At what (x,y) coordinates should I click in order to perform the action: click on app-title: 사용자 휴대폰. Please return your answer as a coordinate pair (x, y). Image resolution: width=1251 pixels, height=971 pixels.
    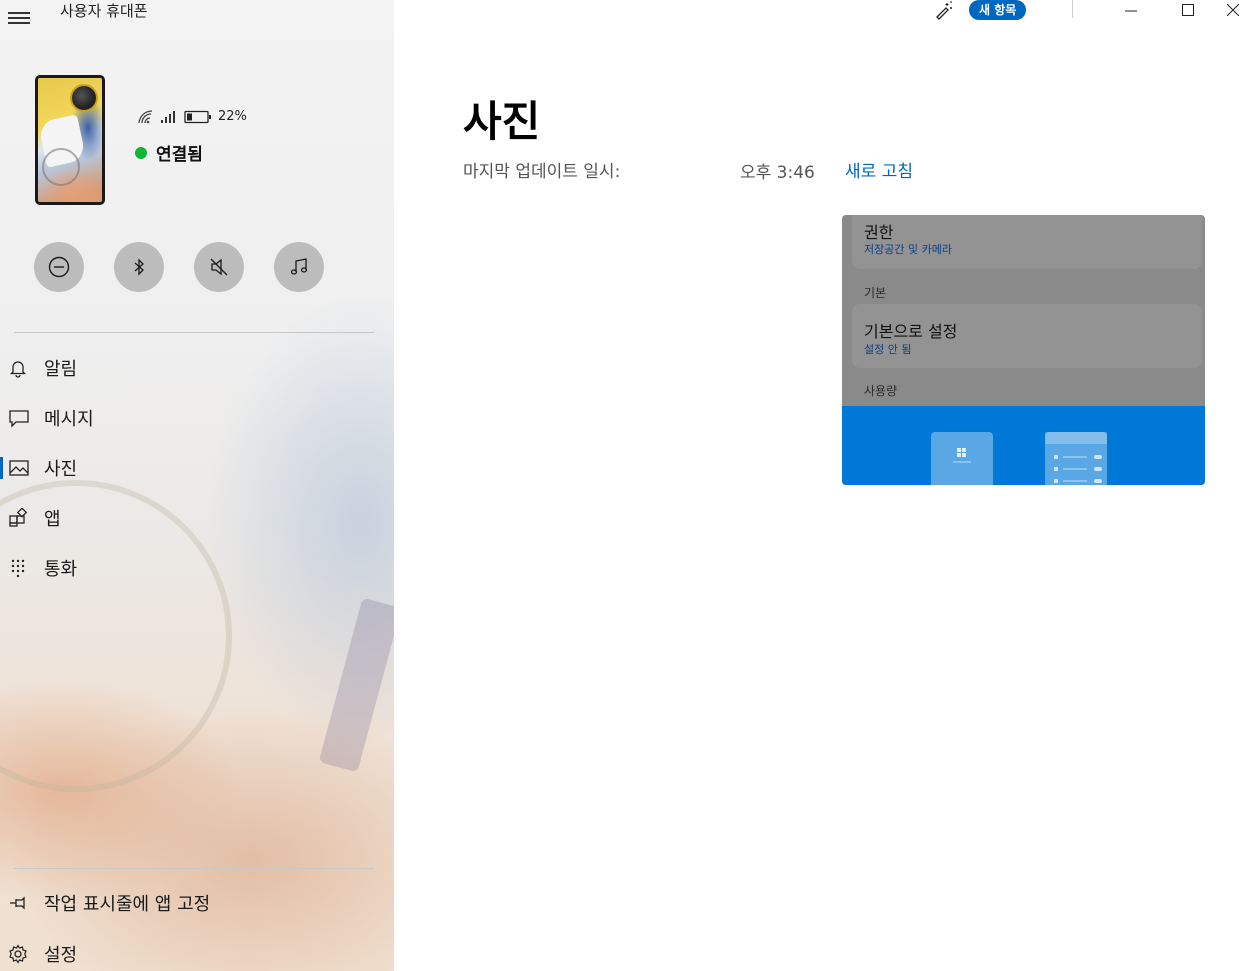
    Looking at the image, I should click on (104, 11).